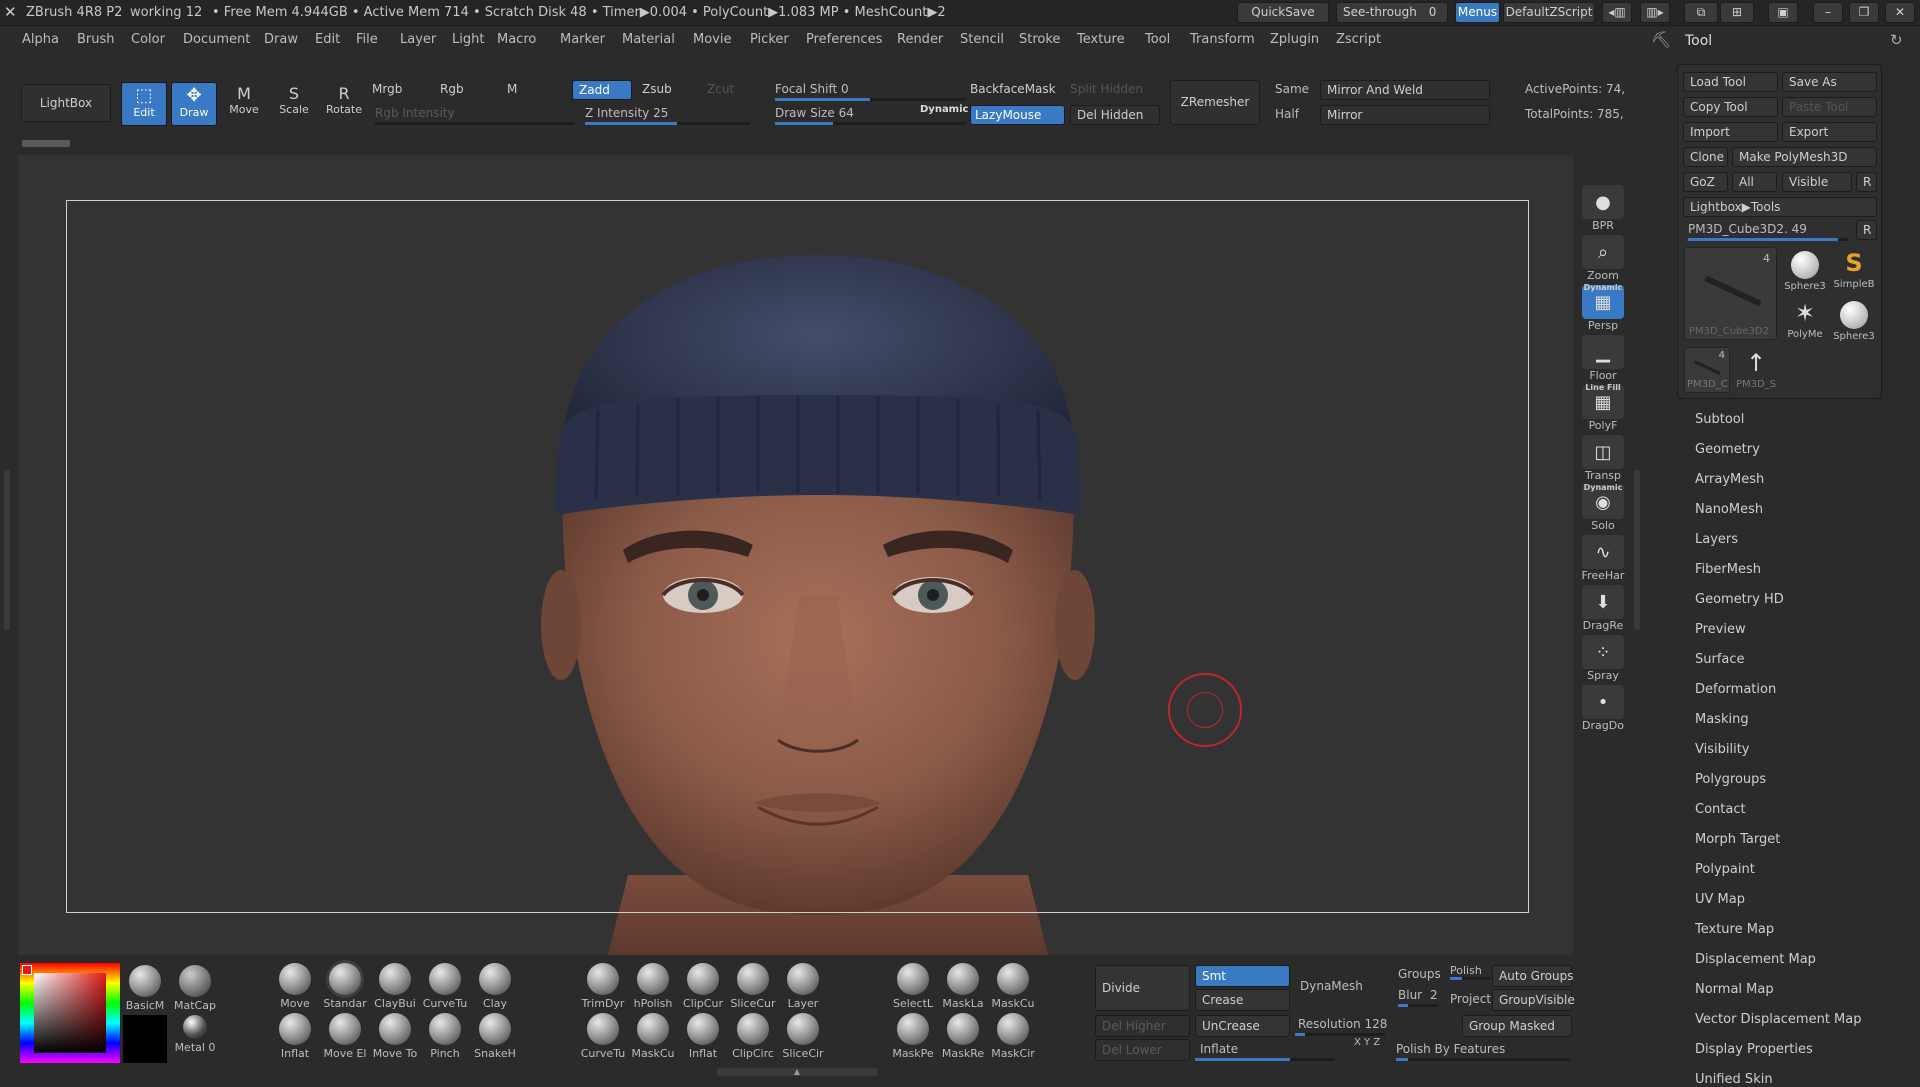 Image resolution: width=1920 pixels, height=1087 pixels. Describe the element at coordinates (1754, 1049) in the screenshot. I see `subpalette-display-properties: Display Properties` at that location.